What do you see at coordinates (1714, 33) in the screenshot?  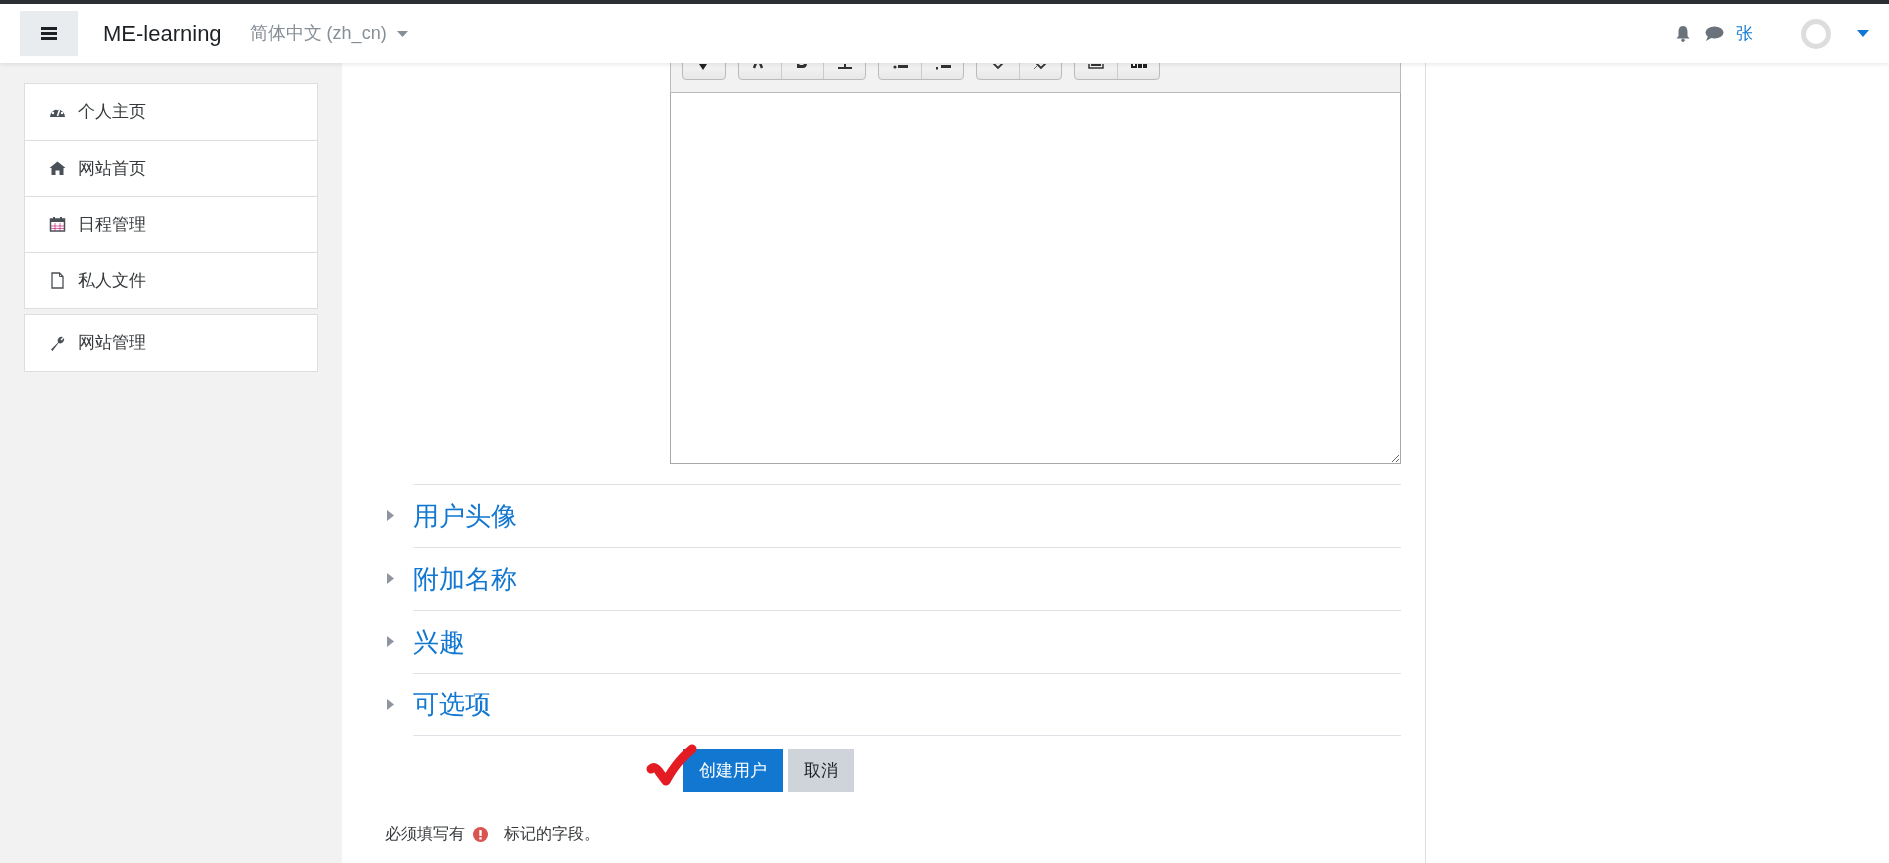 I see `message-bubble-icon` at bounding box center [1714, 33].